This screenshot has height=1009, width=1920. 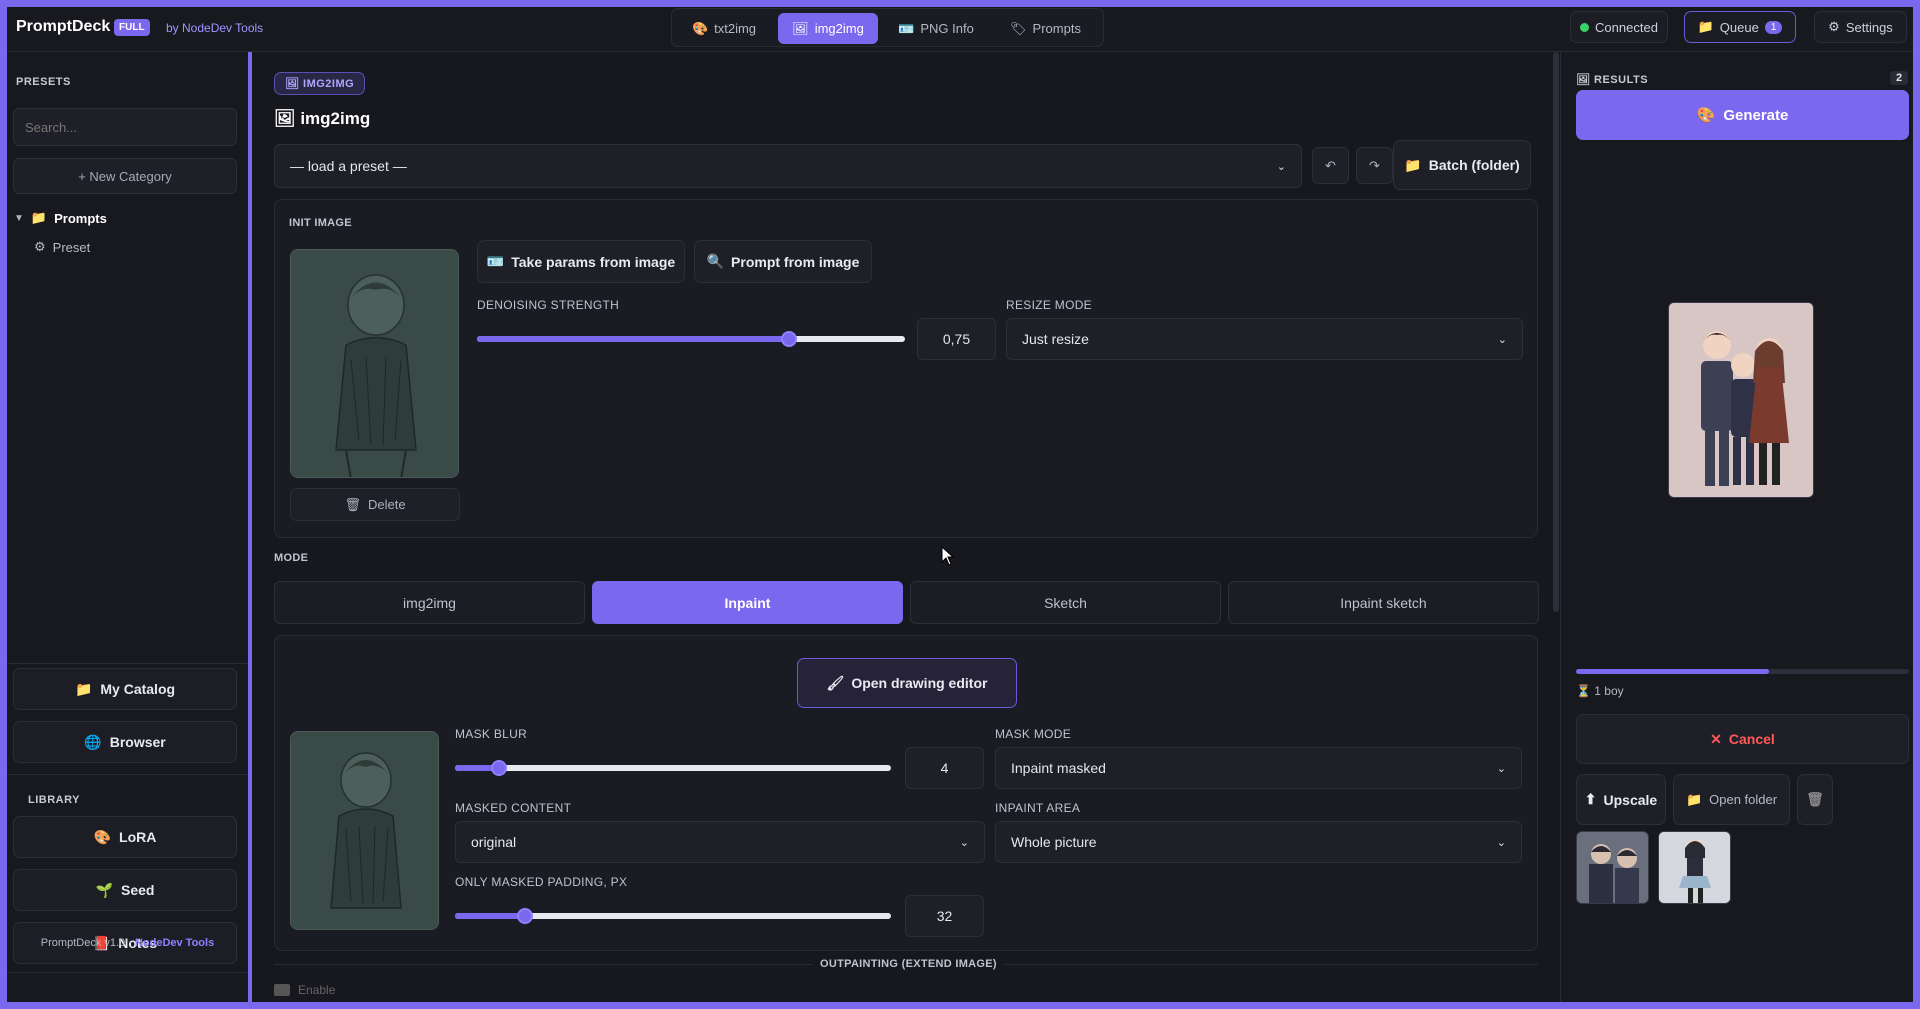 What do you see at coordinates (215, 28) in the screenshot?
I see `byline: by NodeDev Tools` at bounding box center [215, 28].